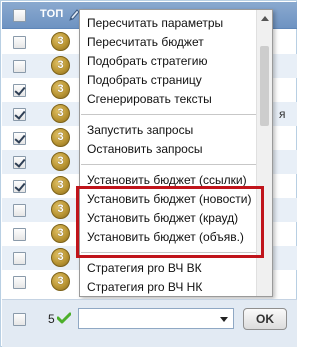 The height and width of the screenshot is (347, 320). Describe the element at coordinates (282, 114) in the screenshot. I see `row-text: я` at that location.